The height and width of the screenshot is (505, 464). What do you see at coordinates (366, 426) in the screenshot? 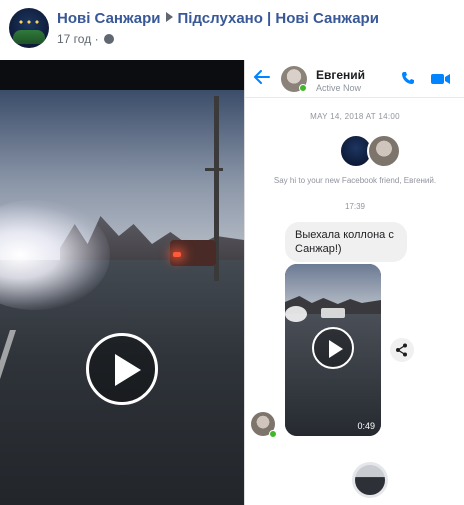
I see `video-duration: 0:49` at bounding box center [366, 426].